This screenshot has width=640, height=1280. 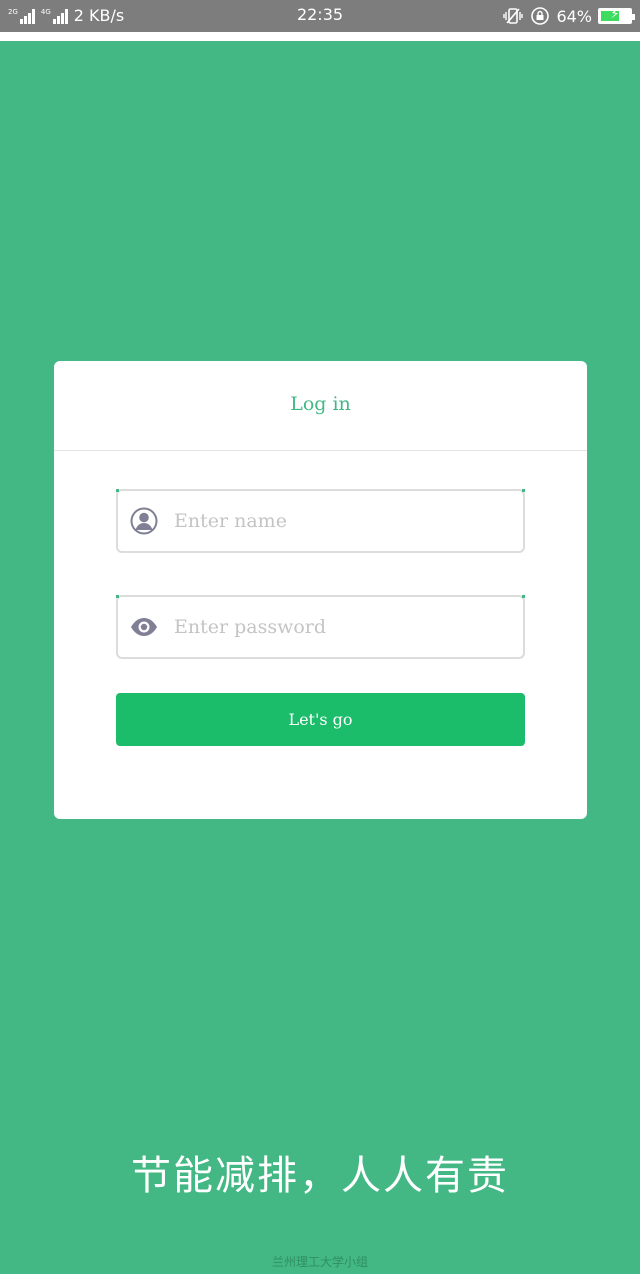 What do you see at coordinates (540, 16) in the screenshot?
I see `rotation-lock-icon` at bounding box center [540, 16].